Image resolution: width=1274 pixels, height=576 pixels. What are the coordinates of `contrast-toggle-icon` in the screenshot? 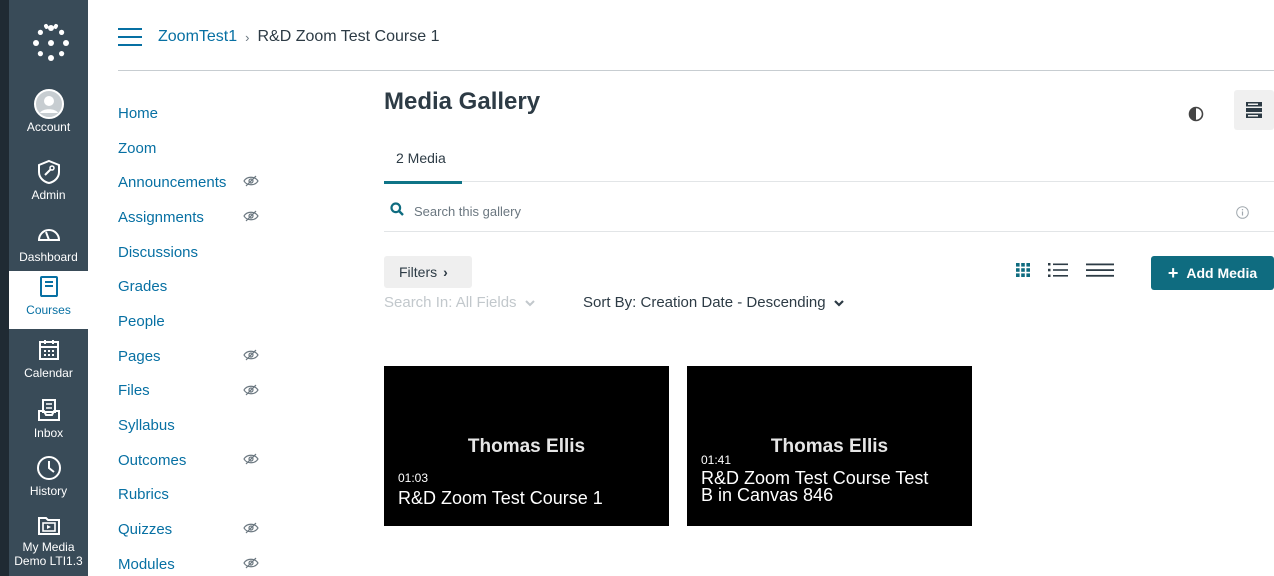 It's located at (1196, 116).